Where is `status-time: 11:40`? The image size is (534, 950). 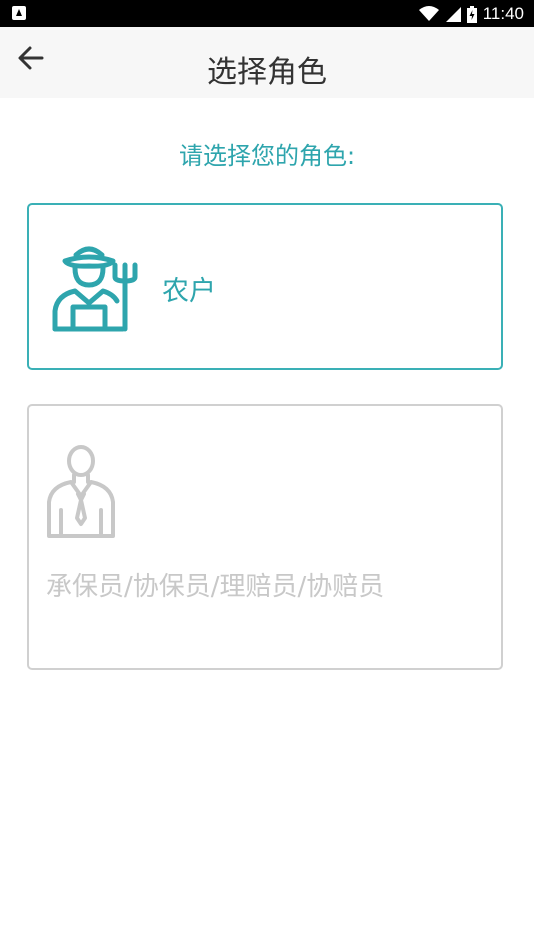
status-time: 11:40 is located at coordinates (503, 13).